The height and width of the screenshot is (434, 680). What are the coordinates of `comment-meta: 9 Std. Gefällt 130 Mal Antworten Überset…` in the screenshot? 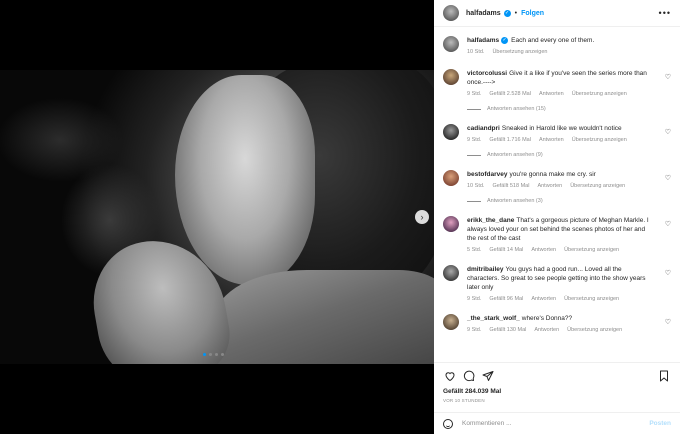 It's located at (561, 330).